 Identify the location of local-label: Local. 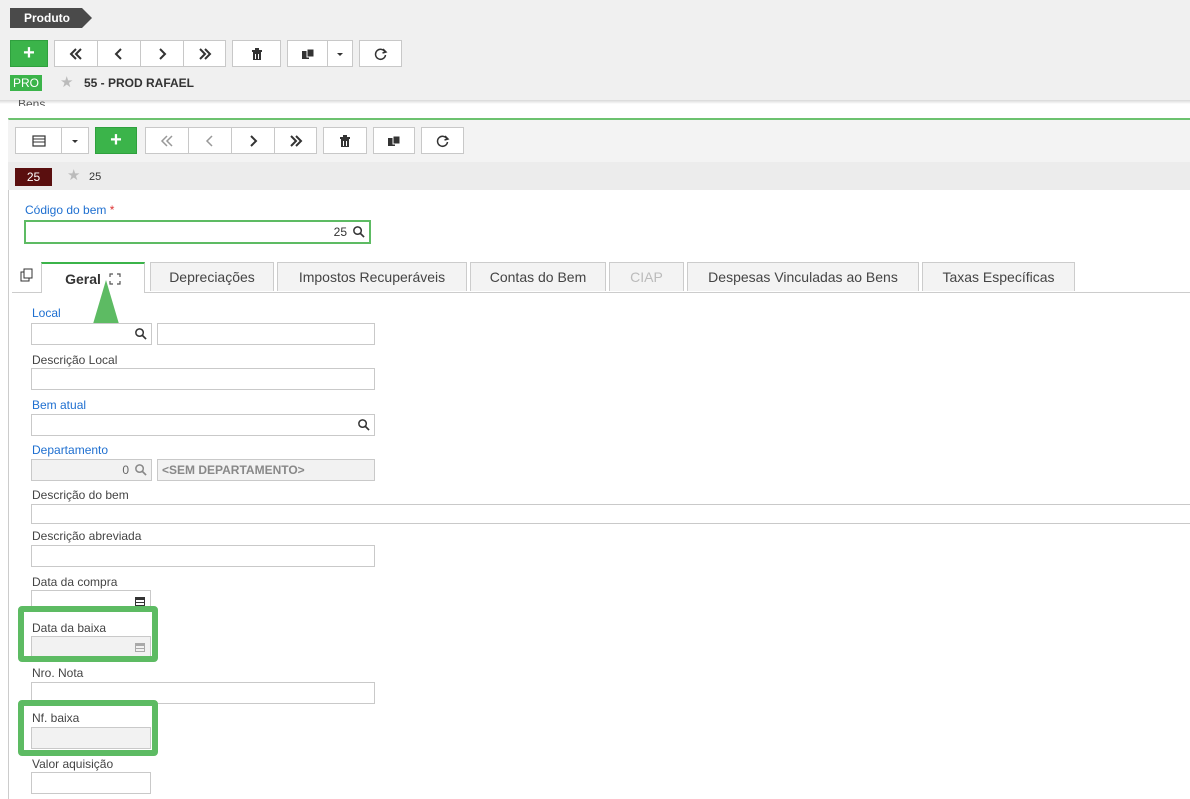
(46, 313).